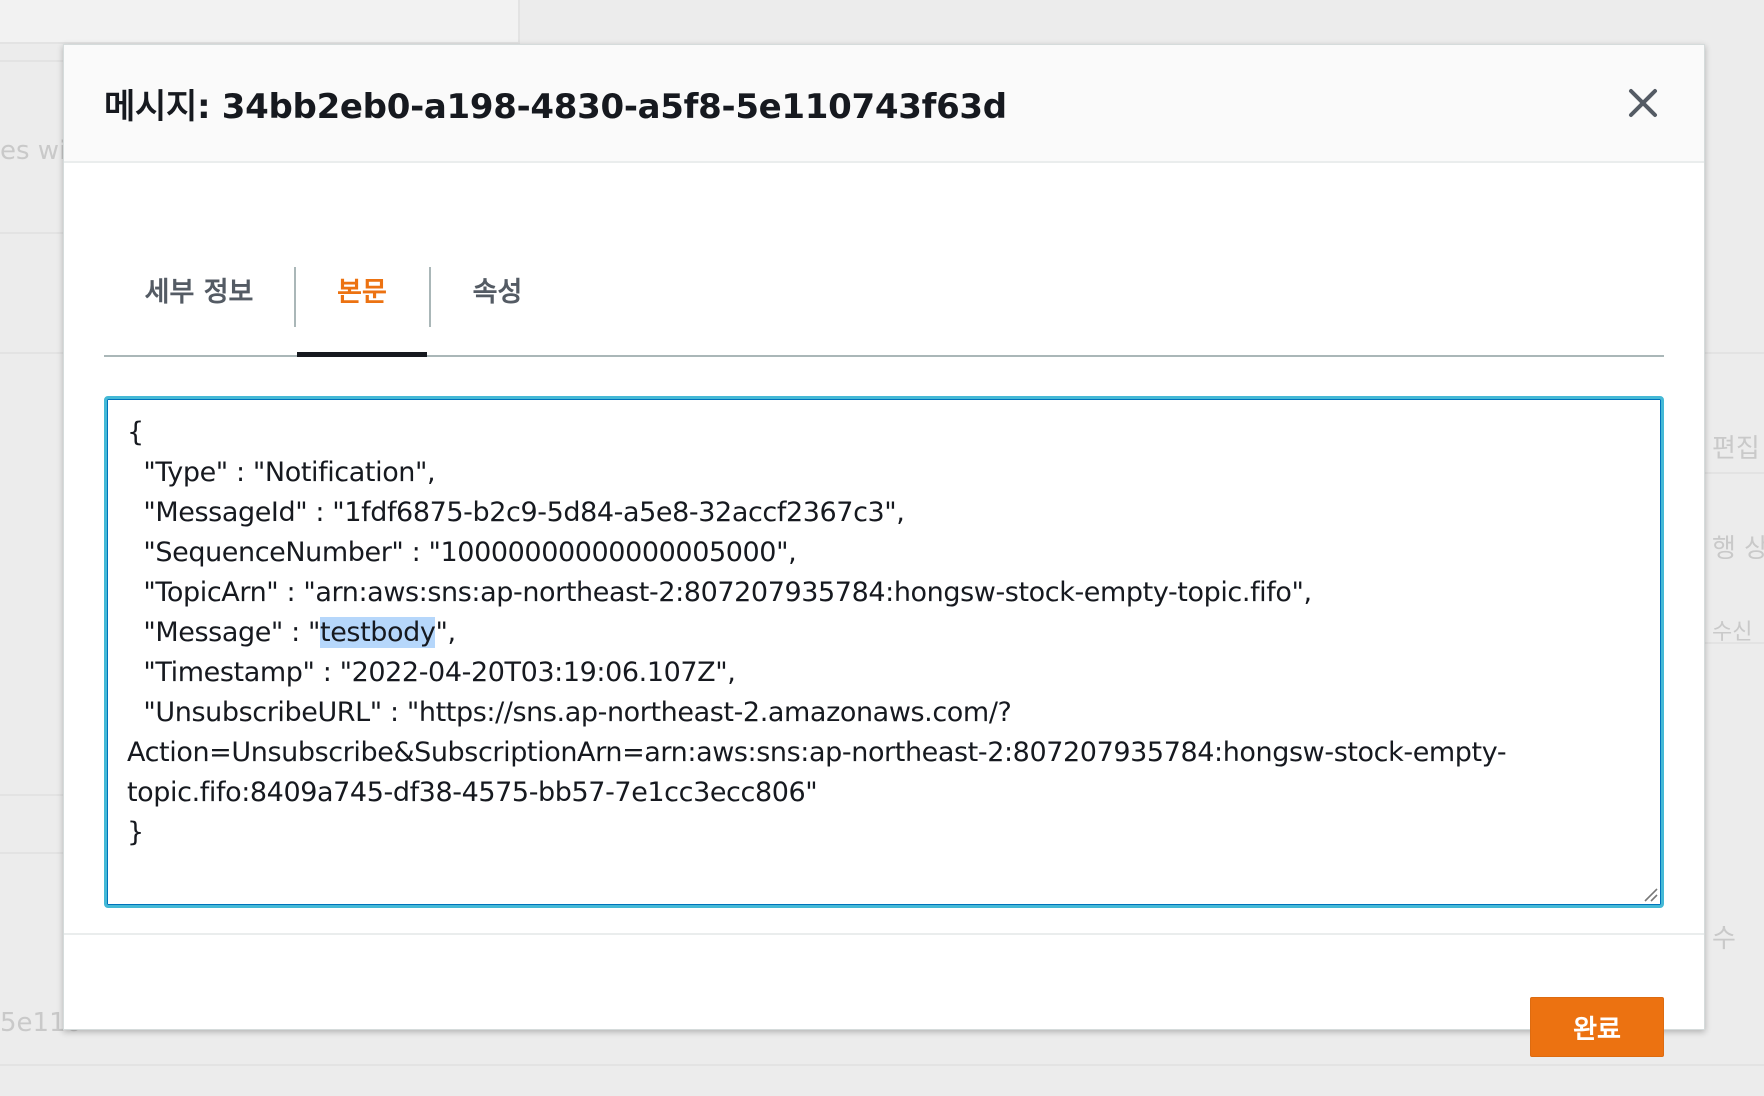 The width and height of the screenshot is (1764, 1096). Describe the element at coordinates (260, 22) in the screenshot. I see `background-card` at that location.